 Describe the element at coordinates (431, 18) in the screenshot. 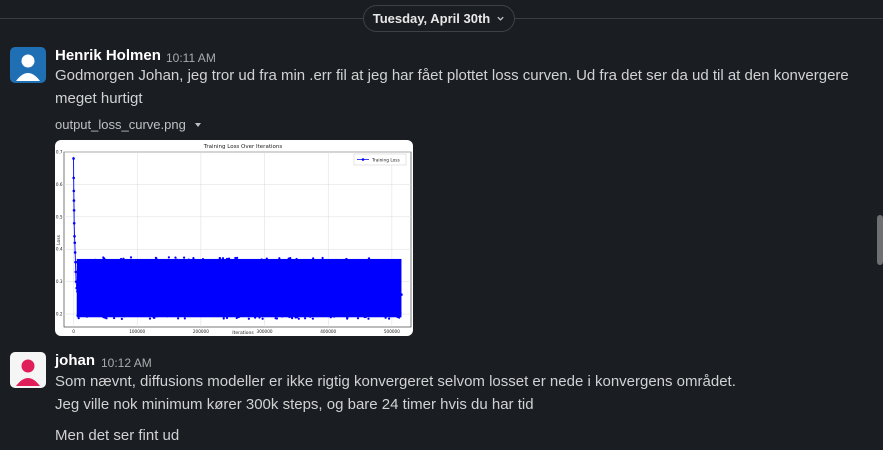

I see `date-label: Tuesday, April 30th` at that location.